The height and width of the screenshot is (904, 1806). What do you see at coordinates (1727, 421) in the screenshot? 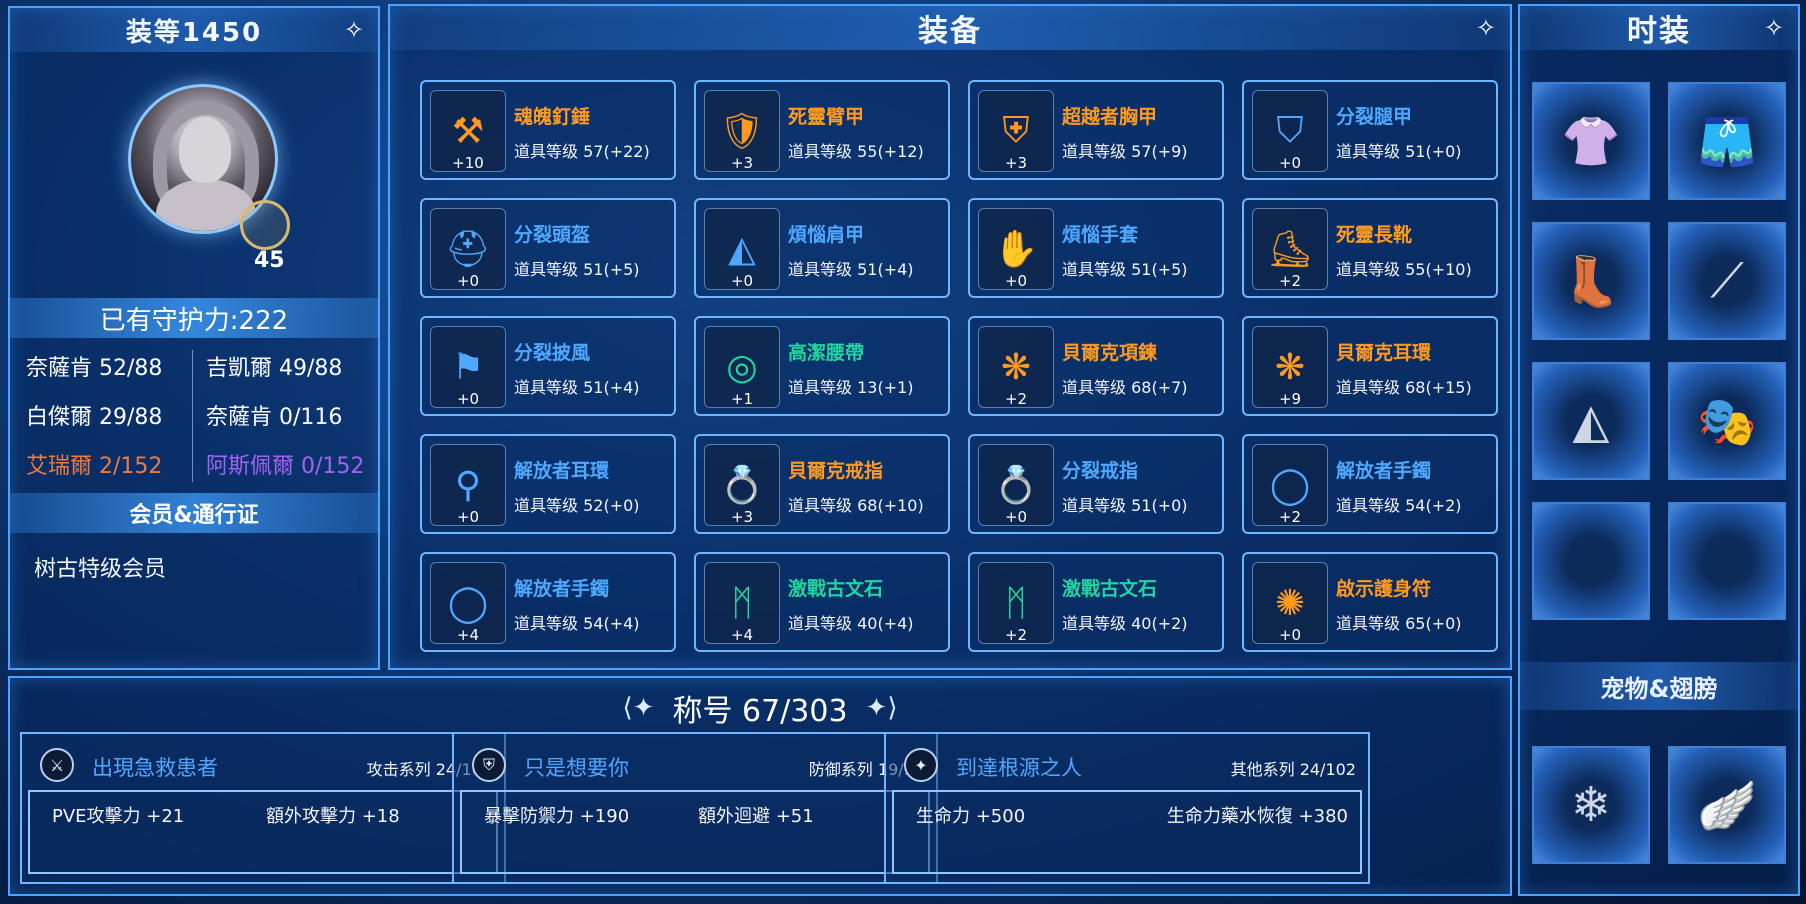
I see `fashion-mask-icon: 🎭` at bounding box center [1727, 421].